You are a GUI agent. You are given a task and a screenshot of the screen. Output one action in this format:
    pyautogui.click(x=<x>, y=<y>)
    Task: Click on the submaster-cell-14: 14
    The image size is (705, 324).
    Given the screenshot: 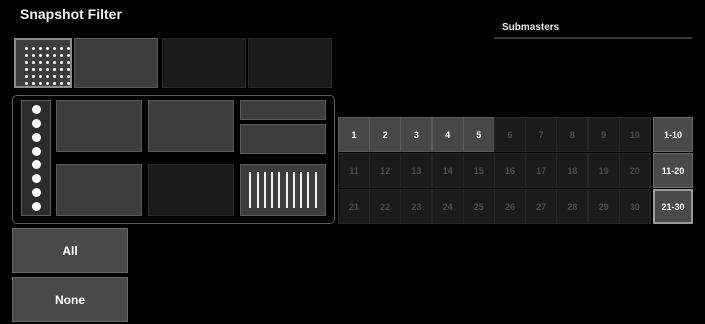 What is the action you would take?
    pyautogui.click(x=447, y=170)
    